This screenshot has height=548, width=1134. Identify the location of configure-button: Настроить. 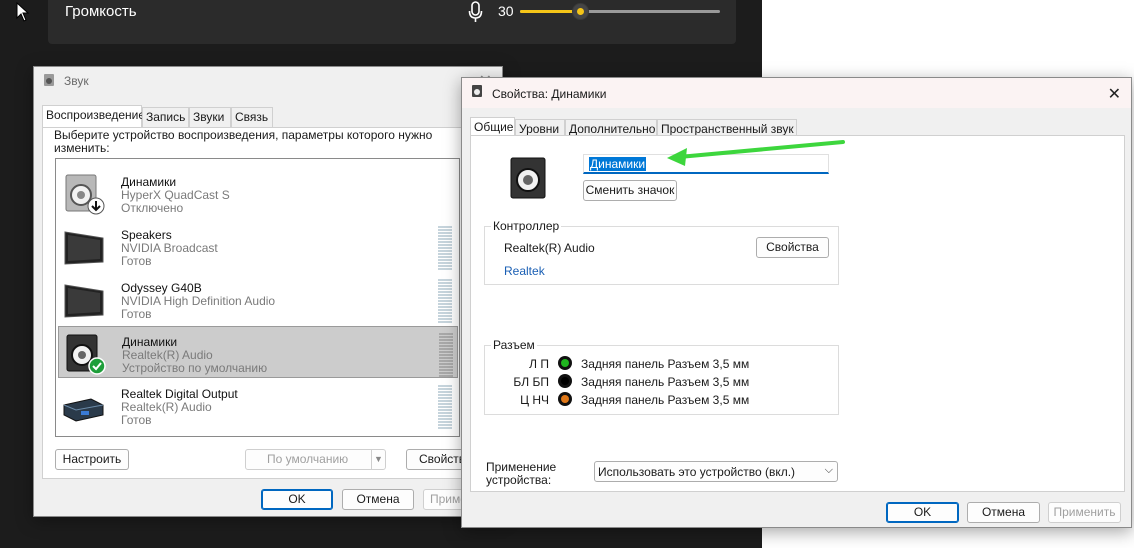
(92, 459).